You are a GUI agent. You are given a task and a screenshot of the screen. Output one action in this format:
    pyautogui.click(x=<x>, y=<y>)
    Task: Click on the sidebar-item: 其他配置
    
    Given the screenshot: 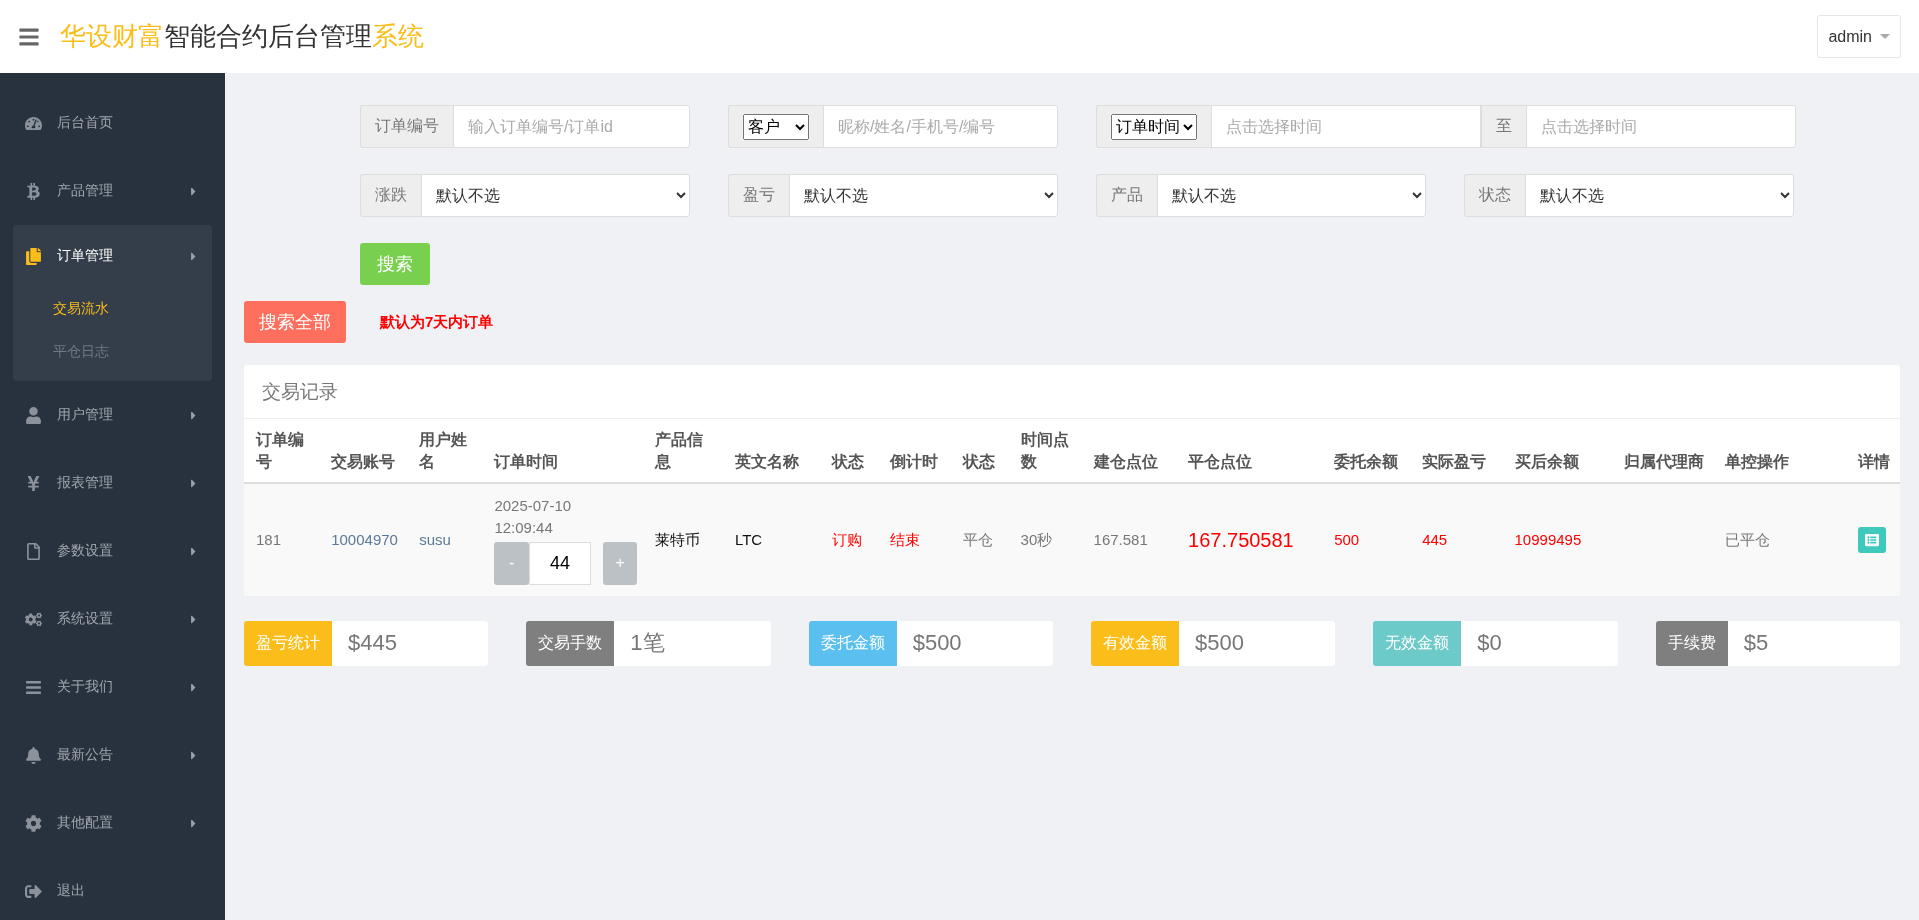 What is the action you would take?
    pyautogui.click(x=112, y=823)
    